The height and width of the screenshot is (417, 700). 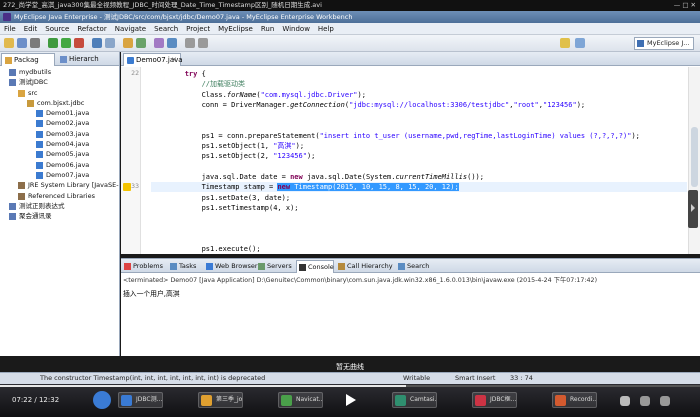 What do you see at coordinates (141, 43) in the screenshot?
I see `new-class-icon` at bounding box center [141, 43].